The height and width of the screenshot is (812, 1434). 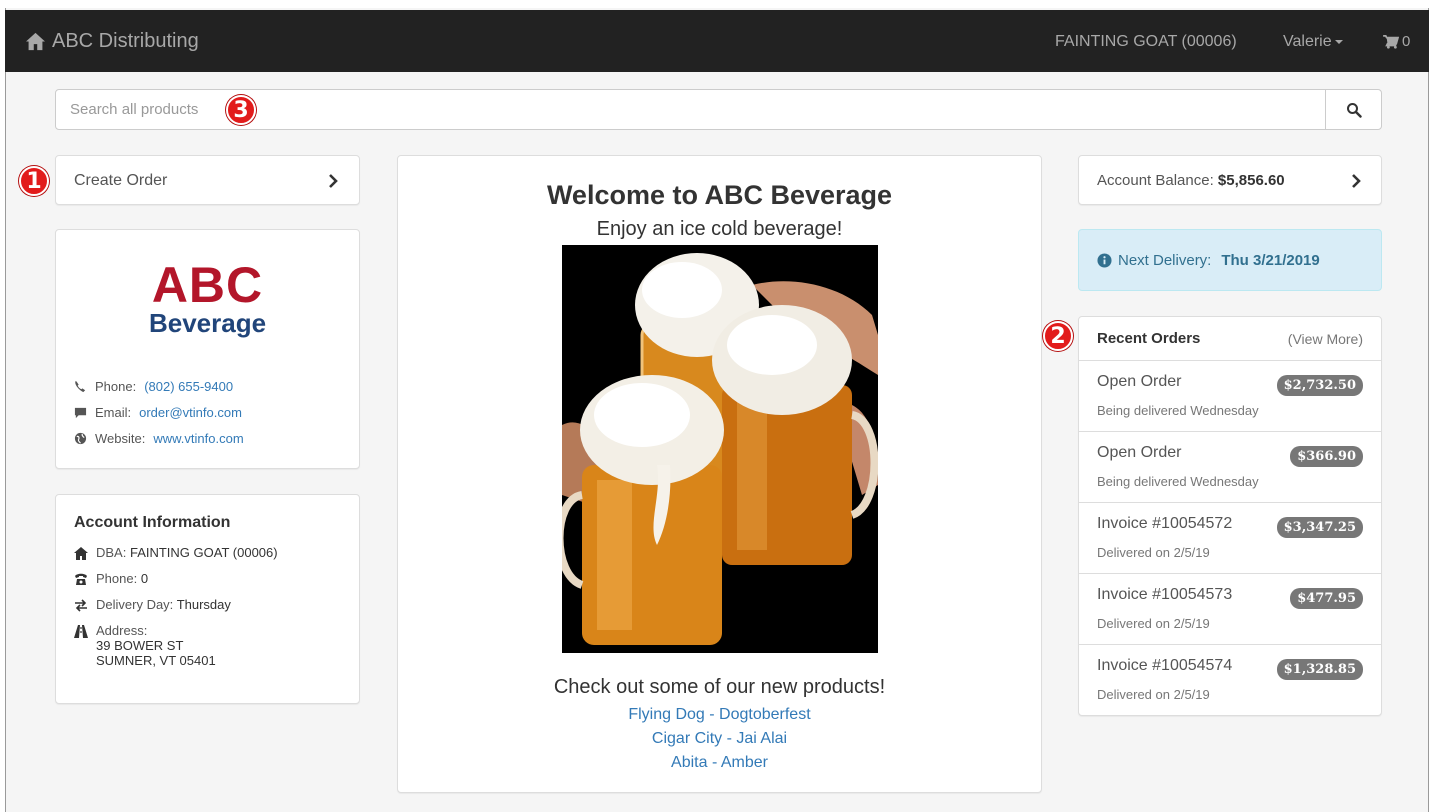 What do you see at coordinates (1149, 338) in the screenshot?
I see `recent-orders-title: Recent Orders` at bounding box center [1149, 338].